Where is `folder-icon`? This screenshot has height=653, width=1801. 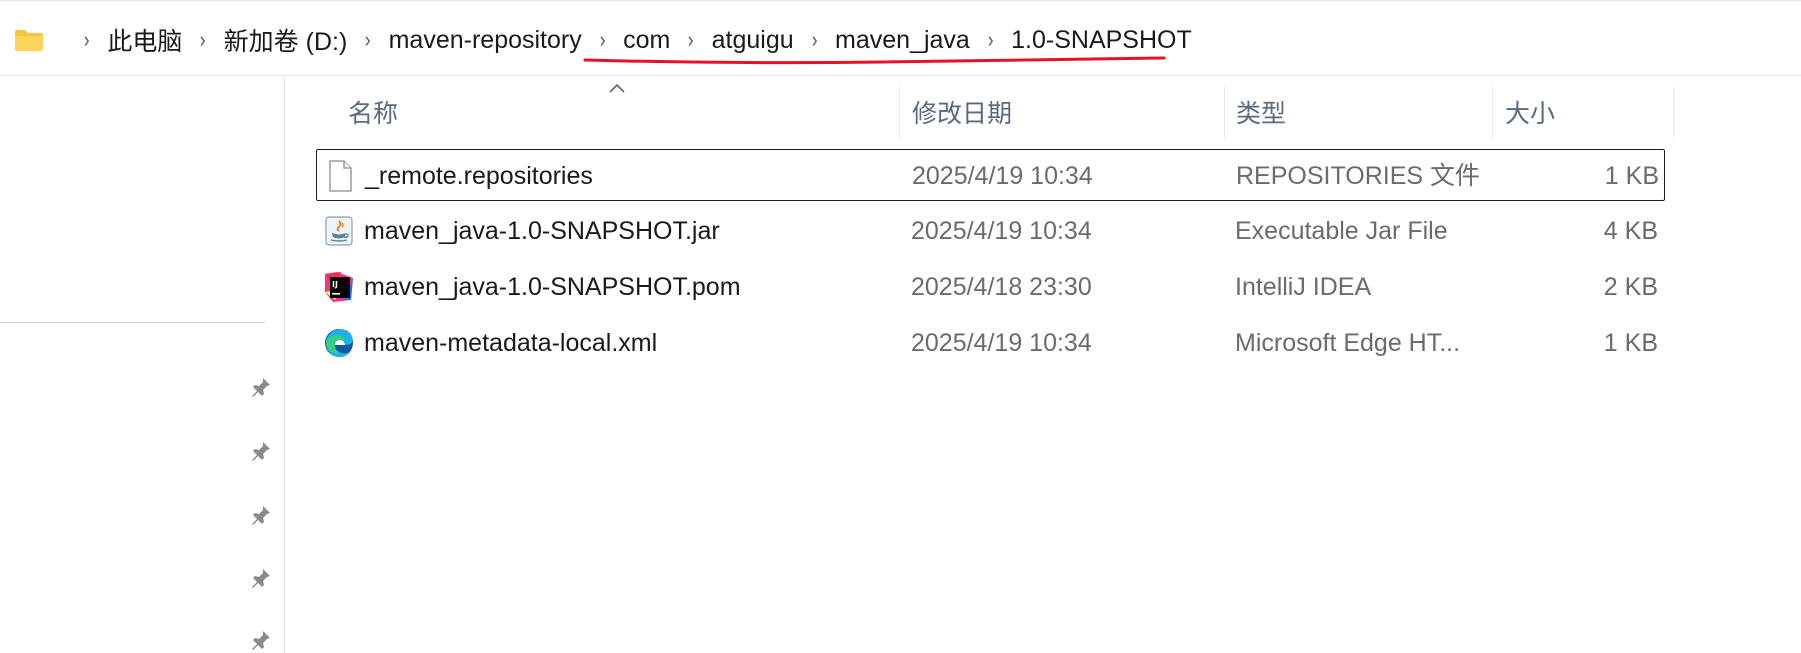
folder-icon is located at coordinates (29, 40).